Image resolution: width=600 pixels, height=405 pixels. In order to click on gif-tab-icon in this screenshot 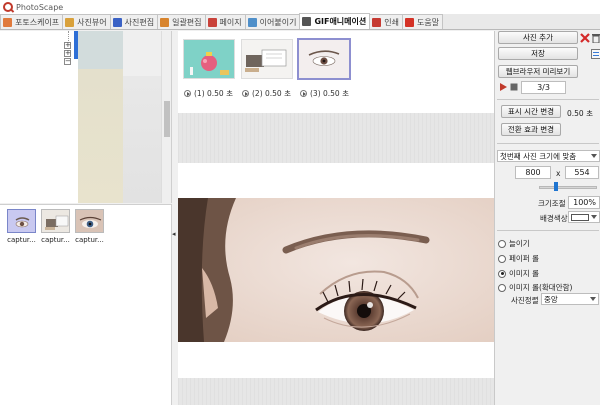, I will do `click(307, 21)`.